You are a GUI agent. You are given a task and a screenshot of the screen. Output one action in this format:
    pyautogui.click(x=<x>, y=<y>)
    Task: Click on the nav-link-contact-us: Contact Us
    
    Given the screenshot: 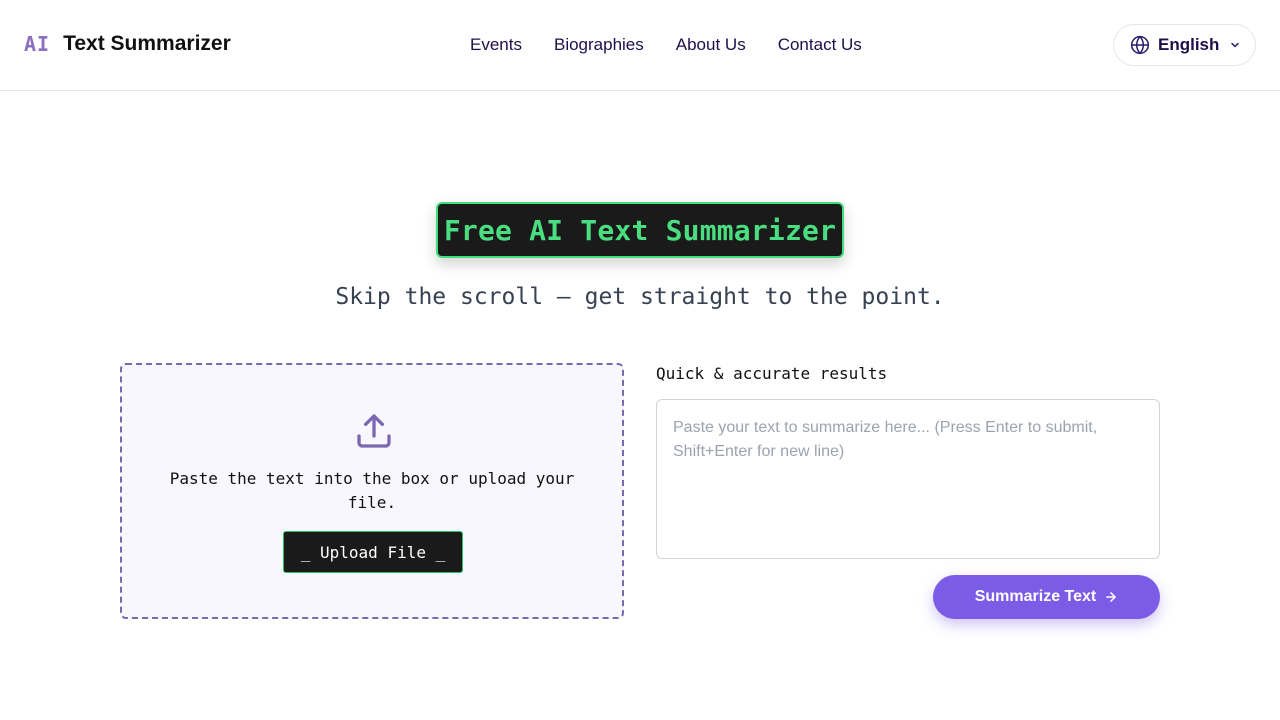 What is the action you would take?
    pyautogui.click(x=820, y=45)
    